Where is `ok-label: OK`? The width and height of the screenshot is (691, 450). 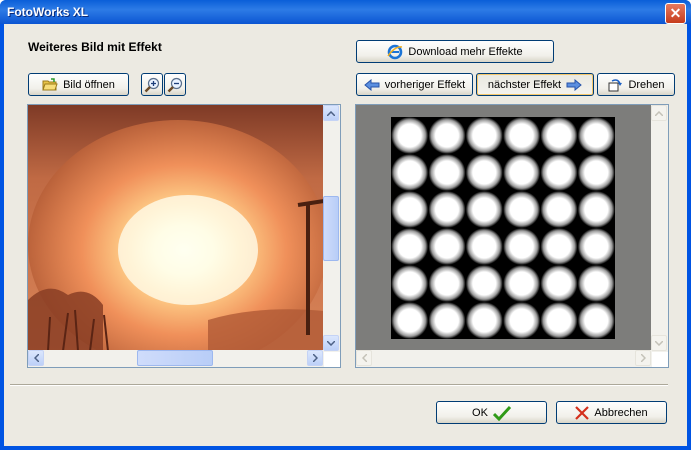
ok-label: OK is located at coordinates (480, 412).